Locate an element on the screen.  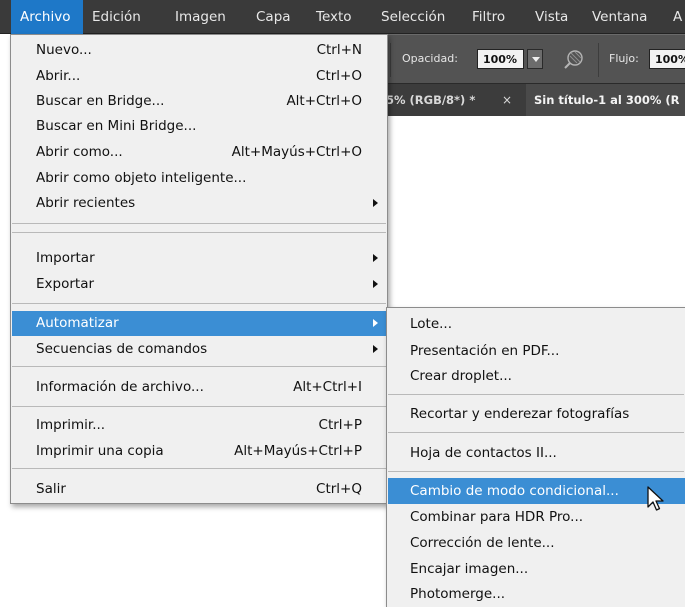
opacity-label: Opacidad: is located at coordinates (430, 58).